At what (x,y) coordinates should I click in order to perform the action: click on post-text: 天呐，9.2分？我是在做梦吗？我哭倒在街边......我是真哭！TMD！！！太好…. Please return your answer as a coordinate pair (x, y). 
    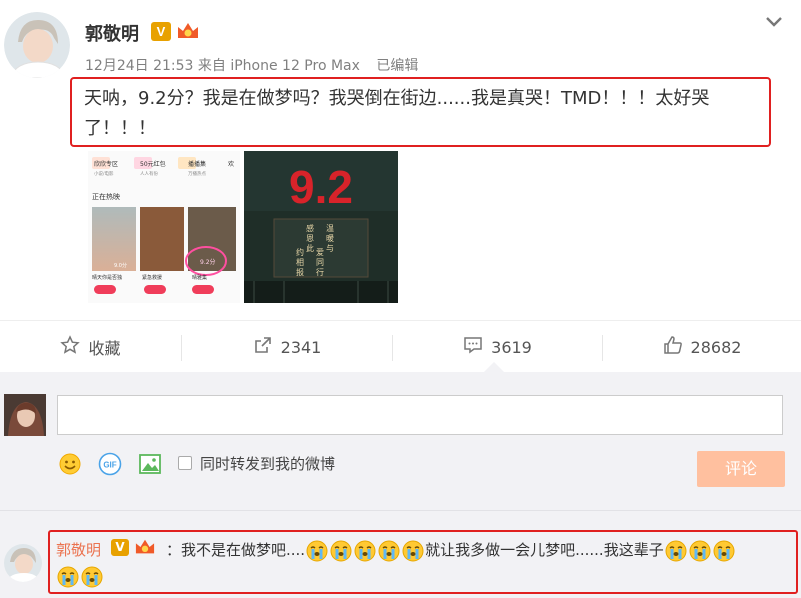
    Looking at the image, I should click on (397, 113).